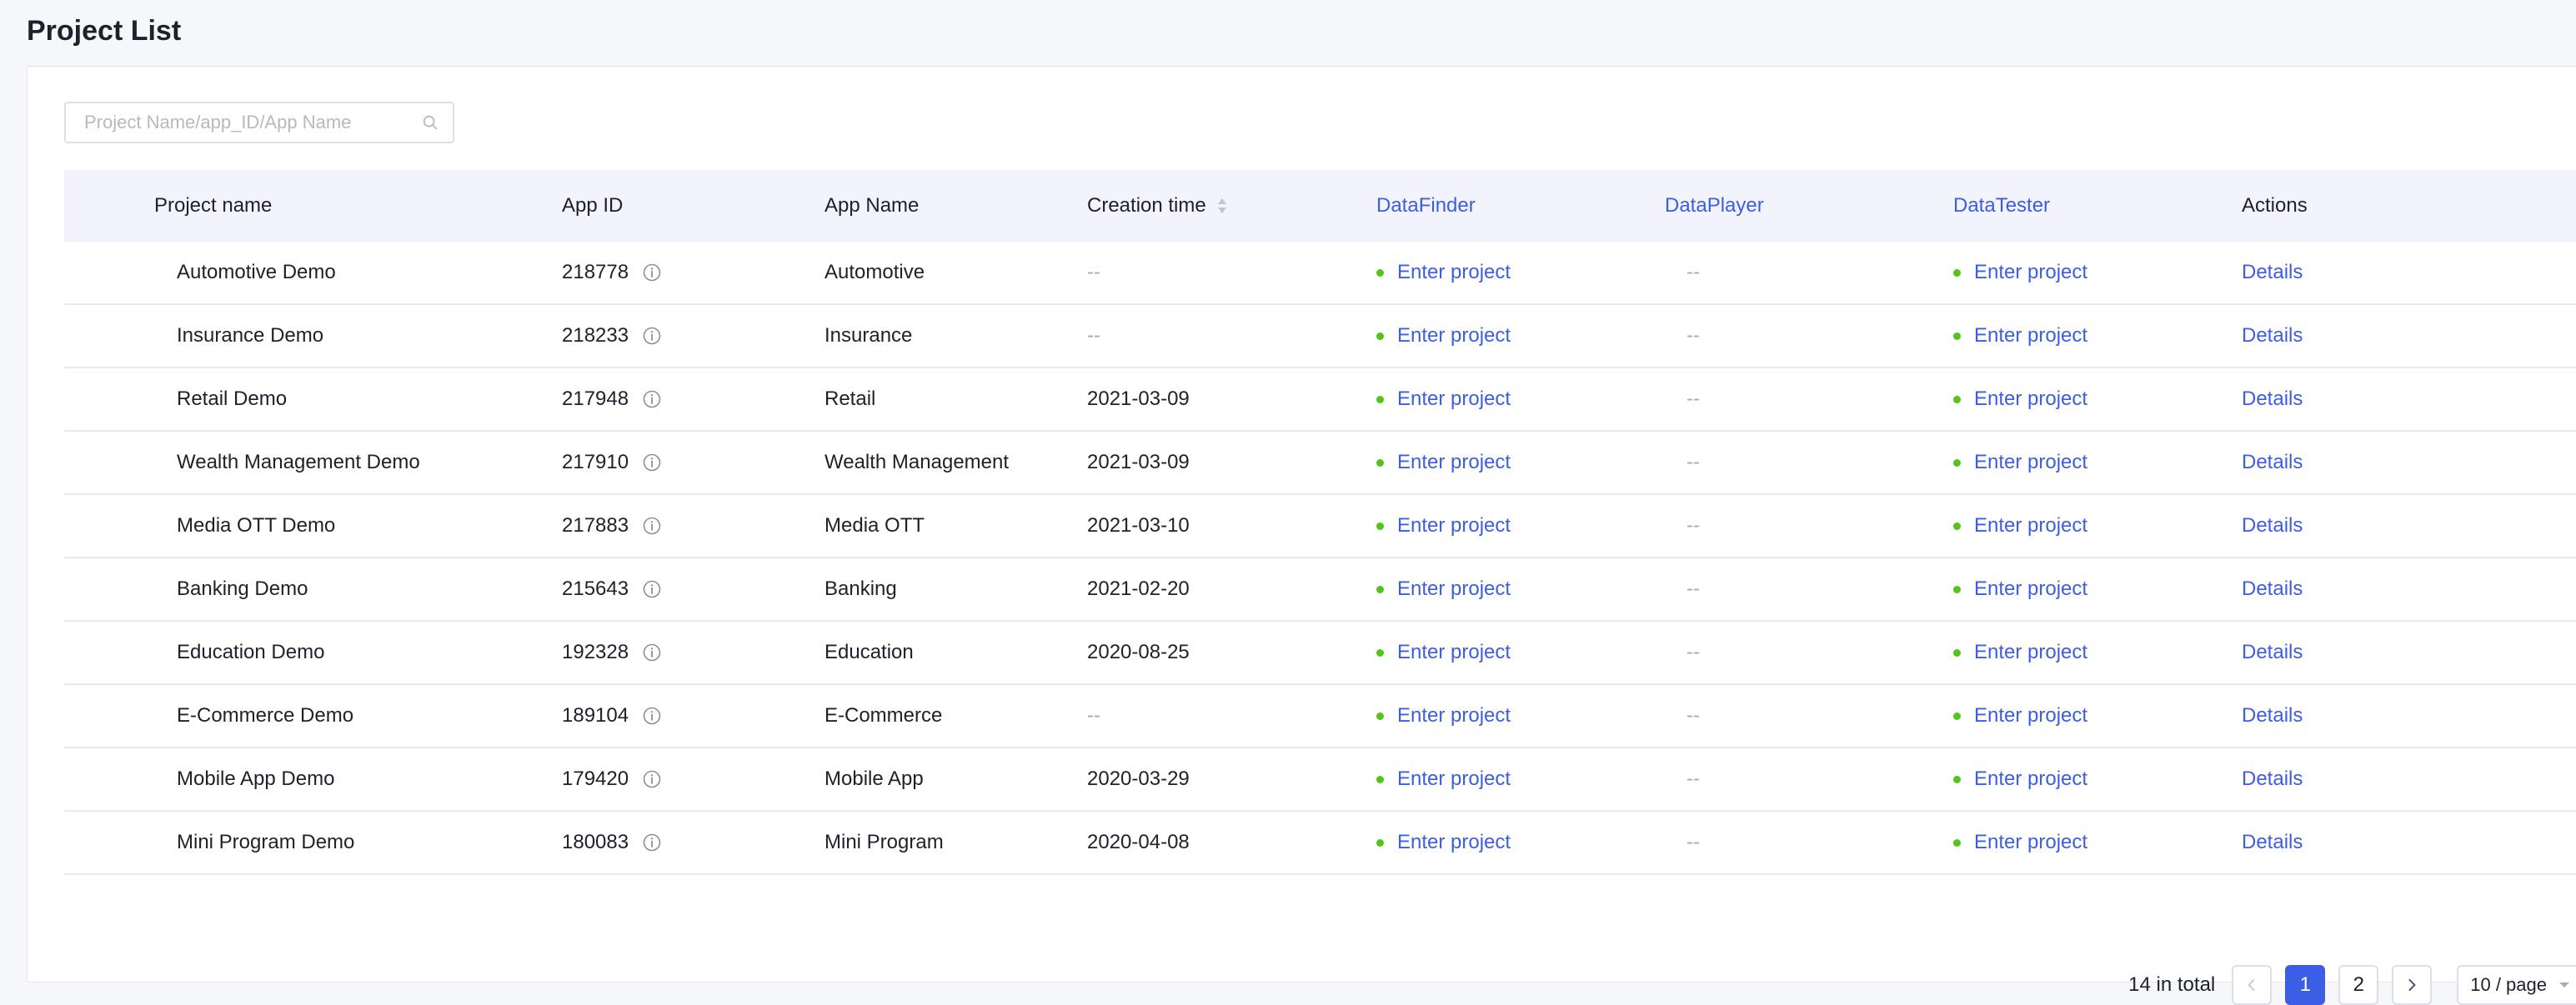 This screenshot has width=2576, height=1005. What do you see at coordinates (2508, 984) in the screenshot?
I see `page-size-value: 10 / page` at bounding box center [2508, 984].